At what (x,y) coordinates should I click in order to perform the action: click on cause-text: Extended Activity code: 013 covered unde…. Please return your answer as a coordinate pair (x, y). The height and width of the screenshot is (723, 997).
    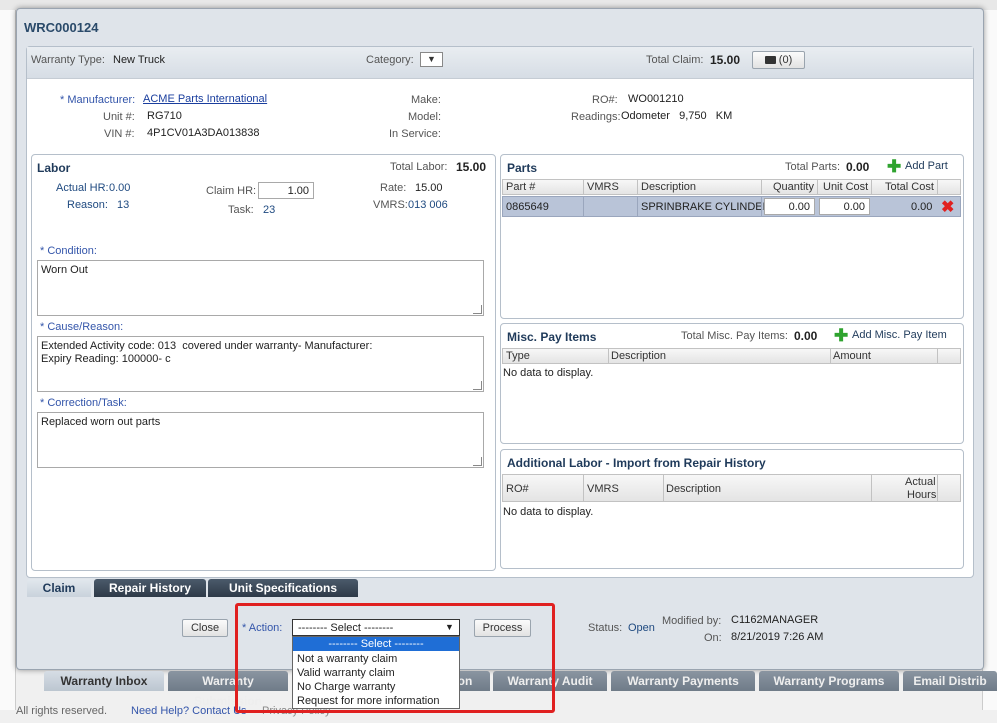
    Looking at the image, I should click on (207, 352).